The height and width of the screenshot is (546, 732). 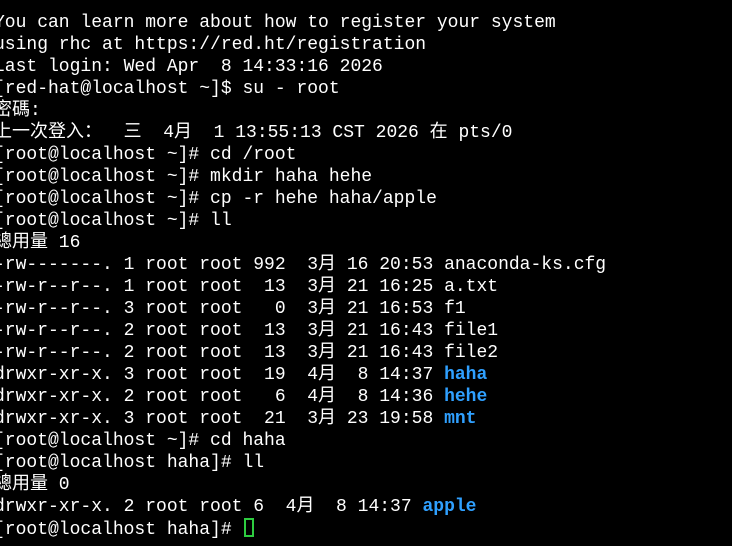 What do you see at coordinates (449, 507) in the screenshot?
I see `dir-name-apple: apple` at bounding box center [449, 507].